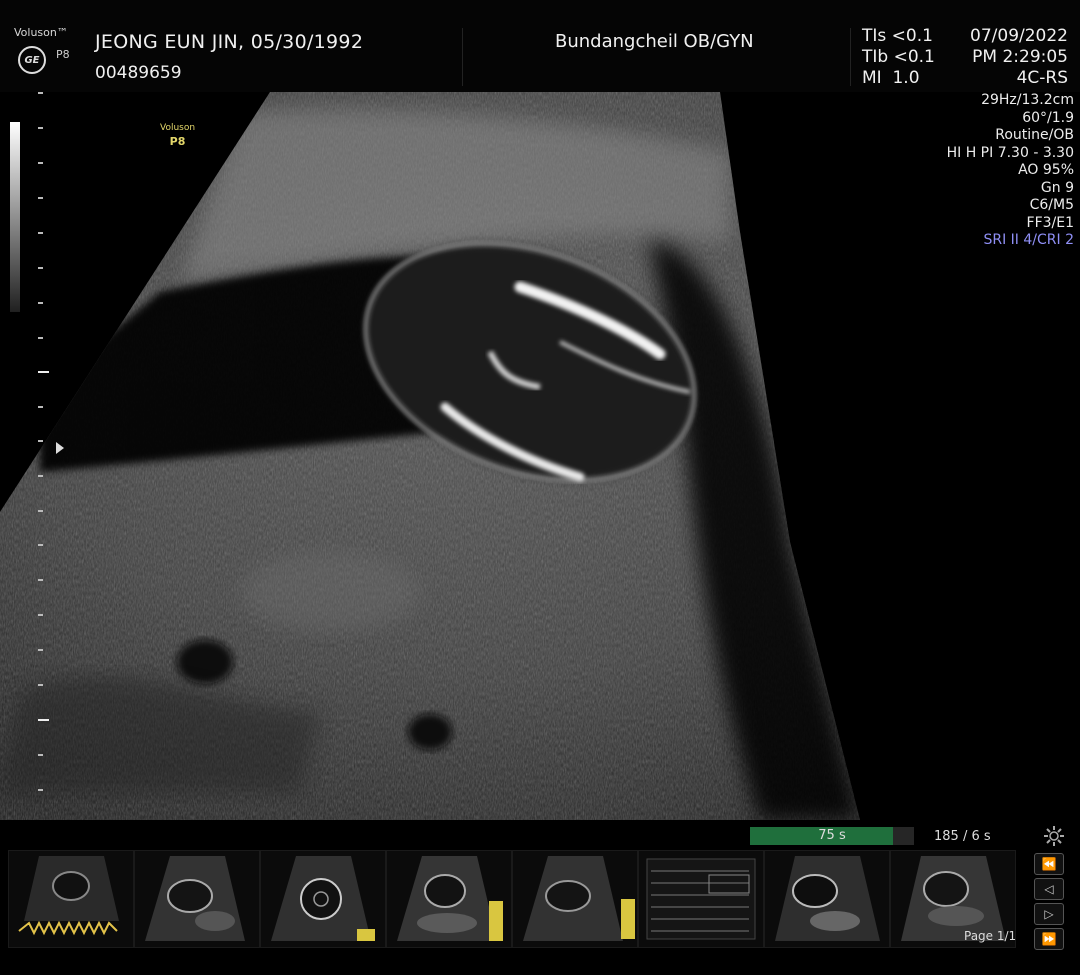 This screenshot has height=975, width=1080. I want to click on depth-scale, so click(44, 456).